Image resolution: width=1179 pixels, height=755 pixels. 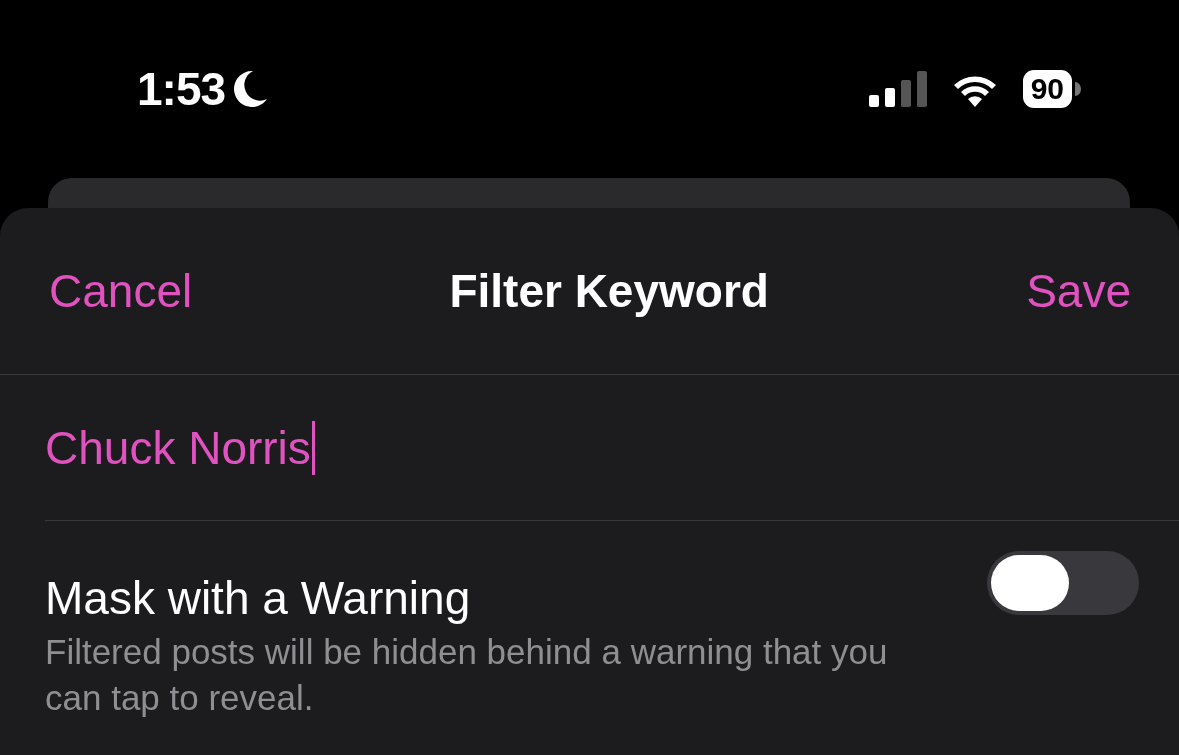 I want to click on option-description: Filtered posts will be hidden behind a warning that you can tap to reveal., so click(x=467, y=675).